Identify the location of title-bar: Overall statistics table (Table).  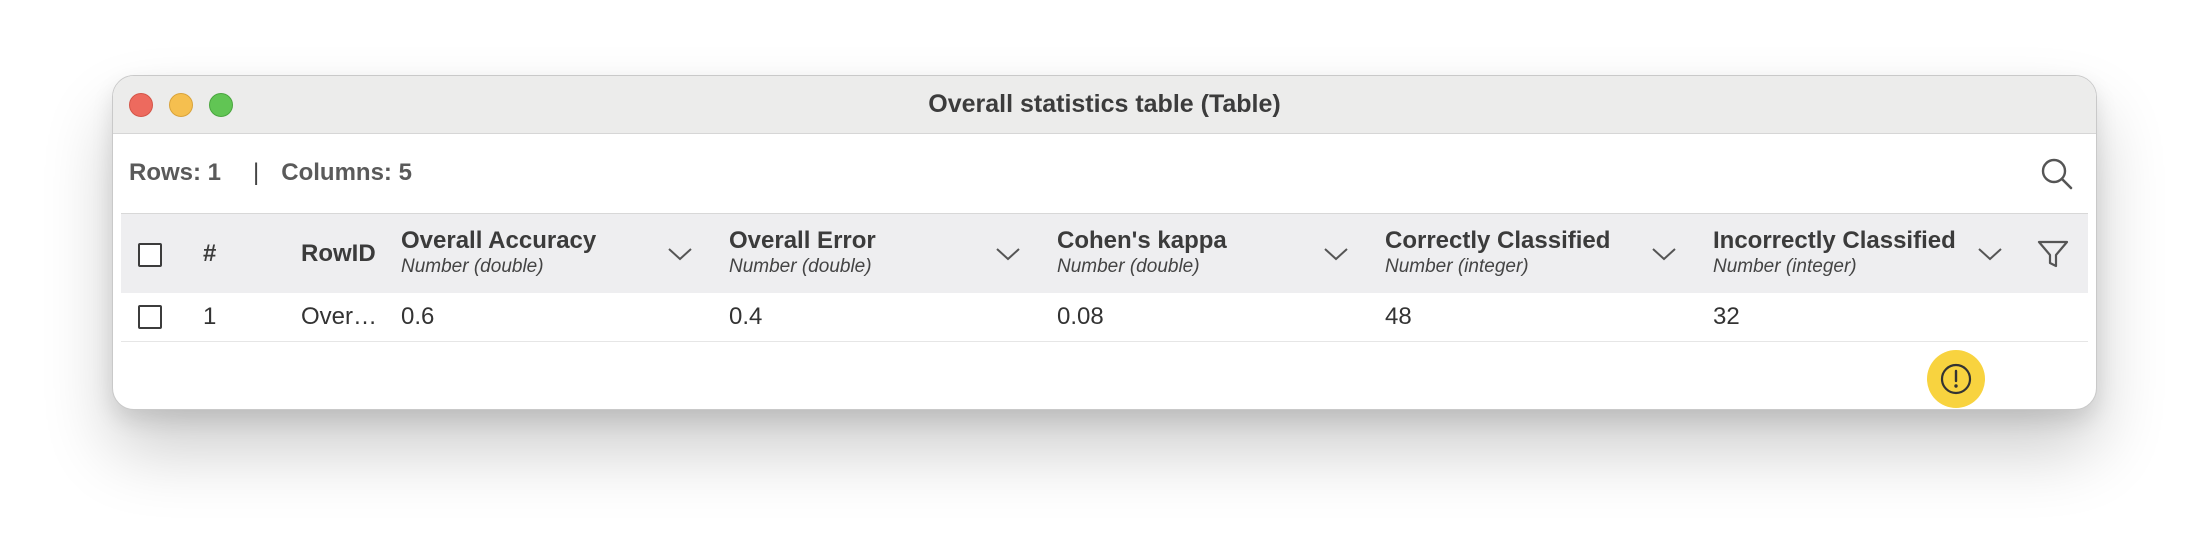
(1104, 105).